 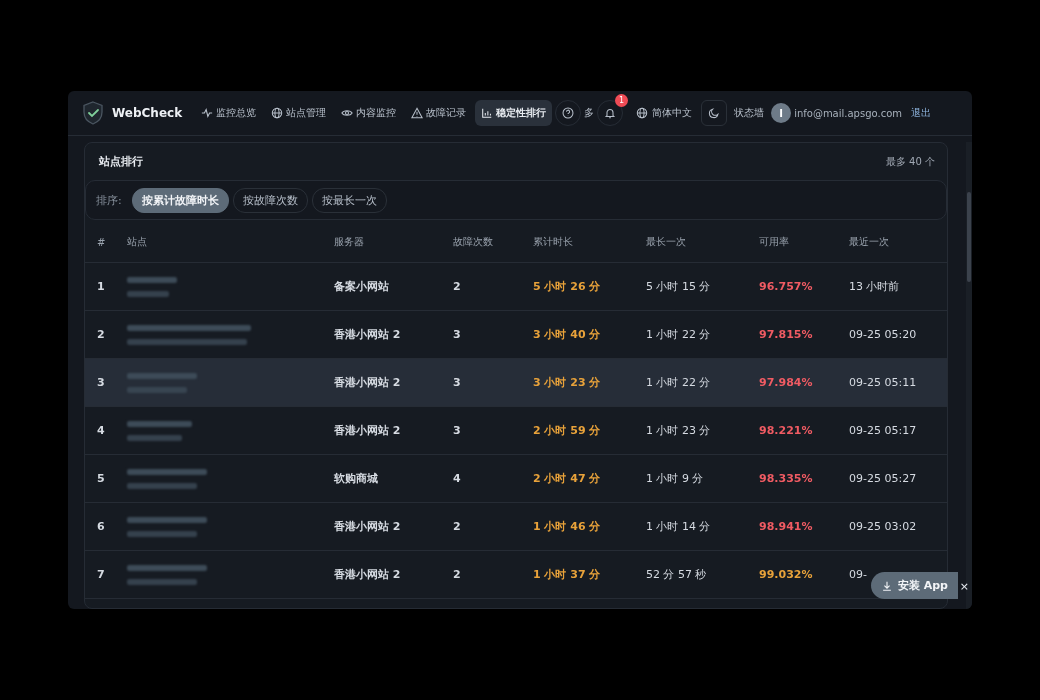 I want to click on rank-cell-text: 4, so click(x=101, y=430).